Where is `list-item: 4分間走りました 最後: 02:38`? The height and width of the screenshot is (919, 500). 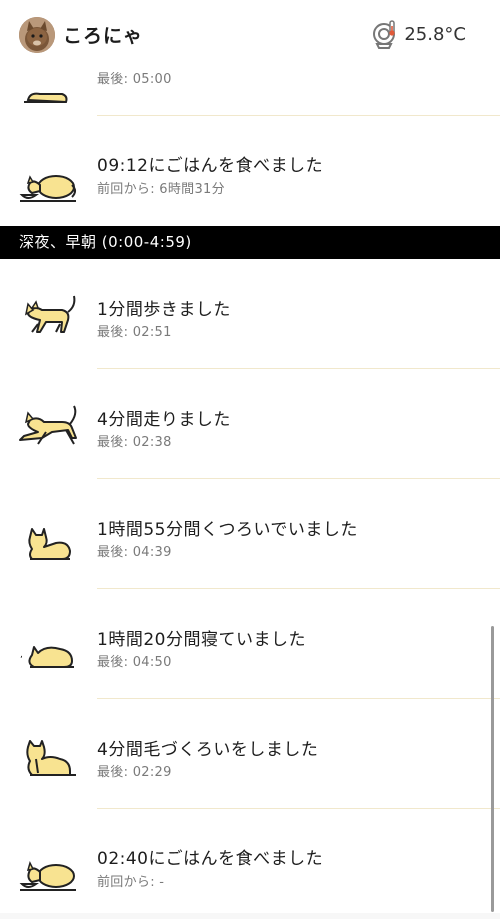
list-item: 4分間走りました 最後: 02:38 is located at coordinates (250, 424).